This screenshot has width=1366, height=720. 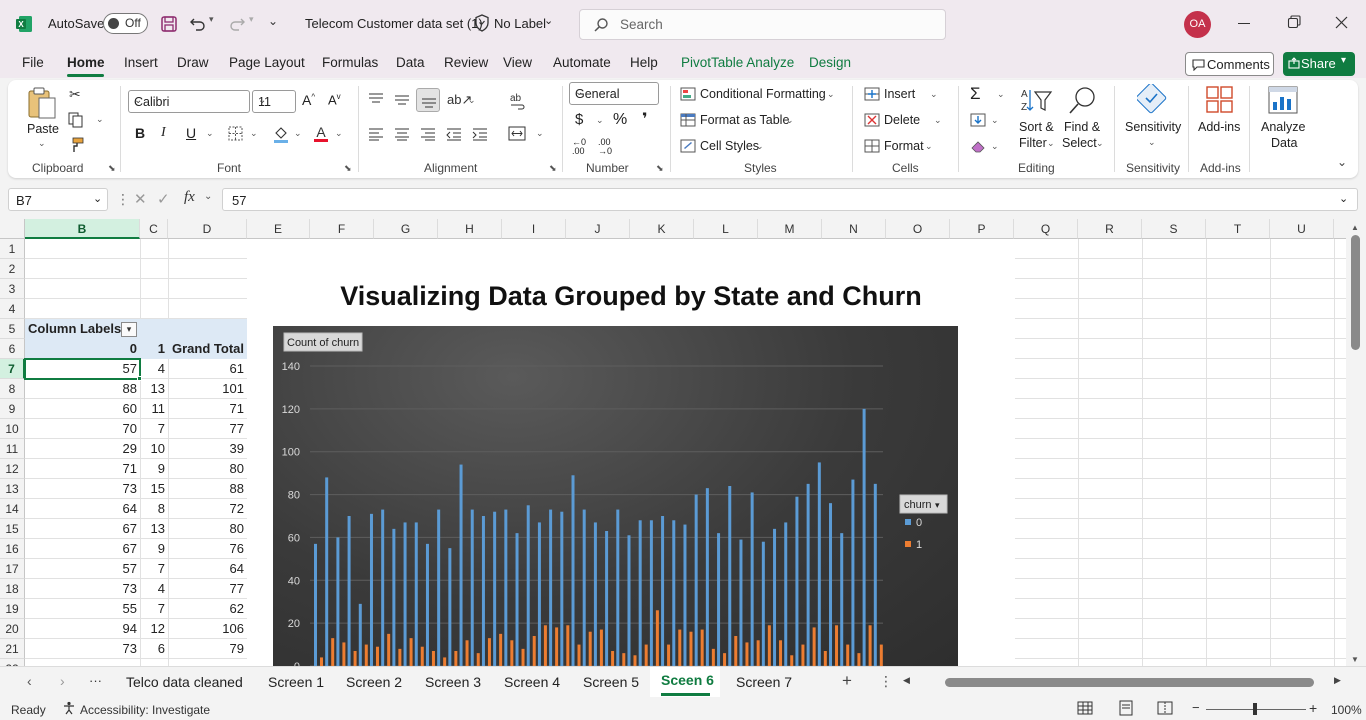 I want to click on column-header-h: H, so click(x=470, y=229).